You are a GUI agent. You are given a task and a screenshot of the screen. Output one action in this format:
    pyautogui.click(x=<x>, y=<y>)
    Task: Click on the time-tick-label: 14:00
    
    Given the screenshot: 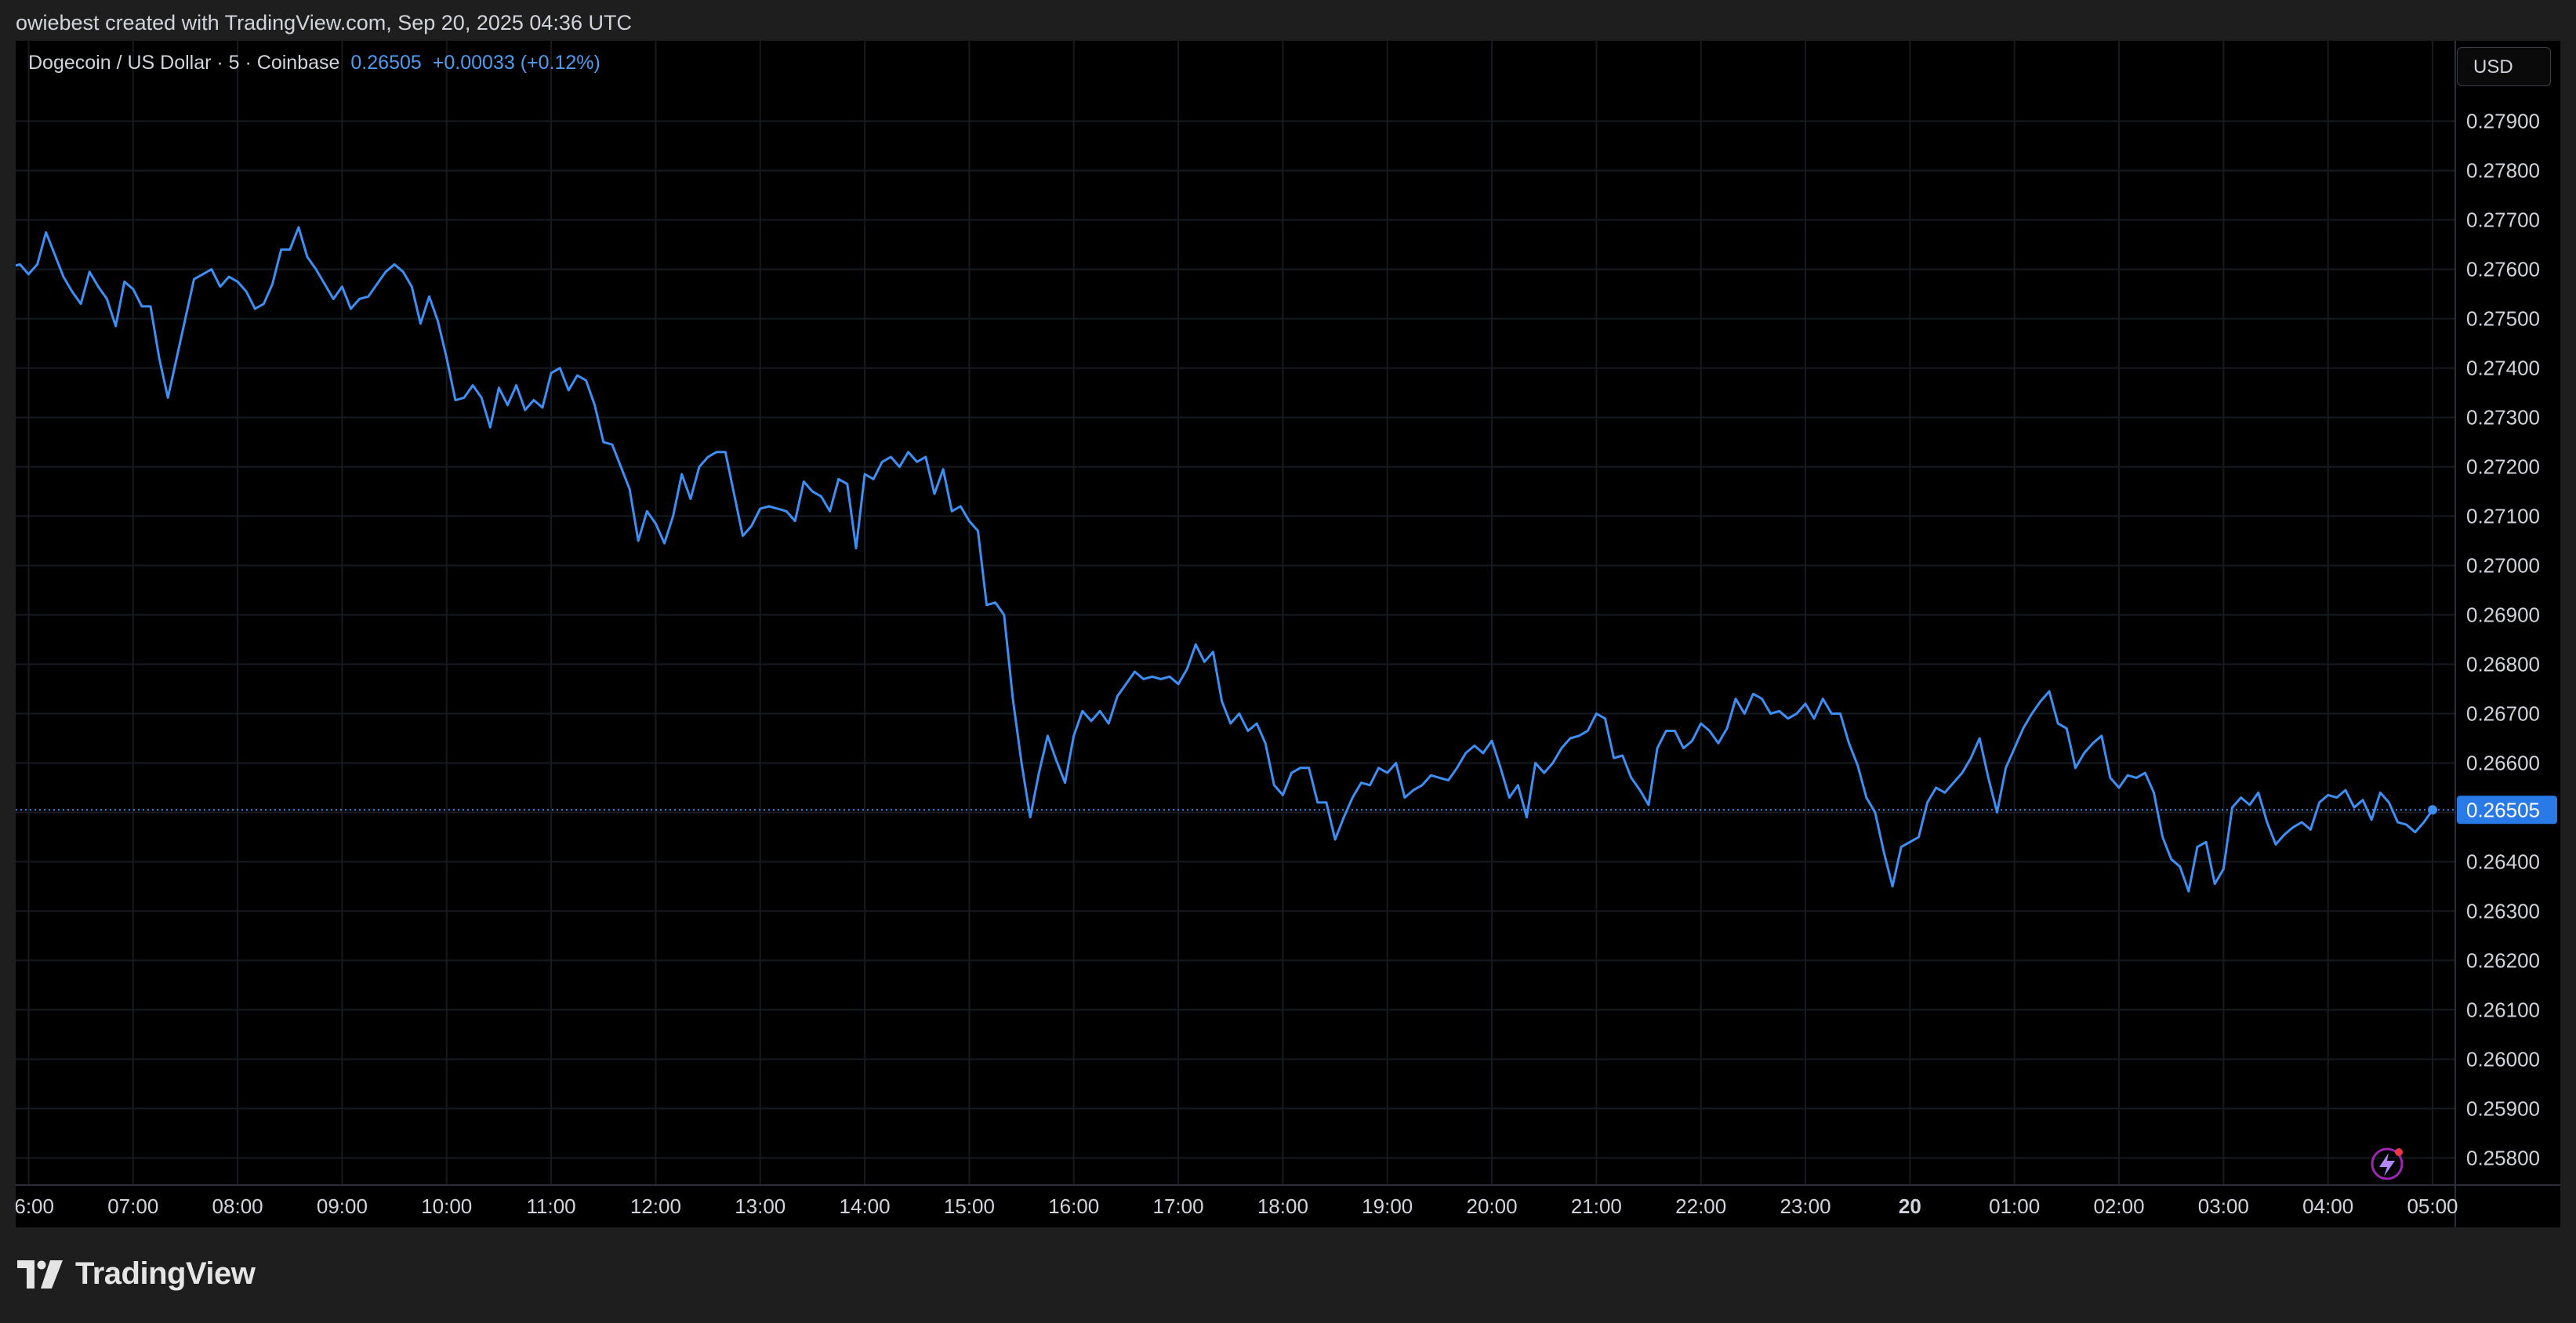 What is the action you would take?
    pyautogui.click(x=866, y=1206)
    